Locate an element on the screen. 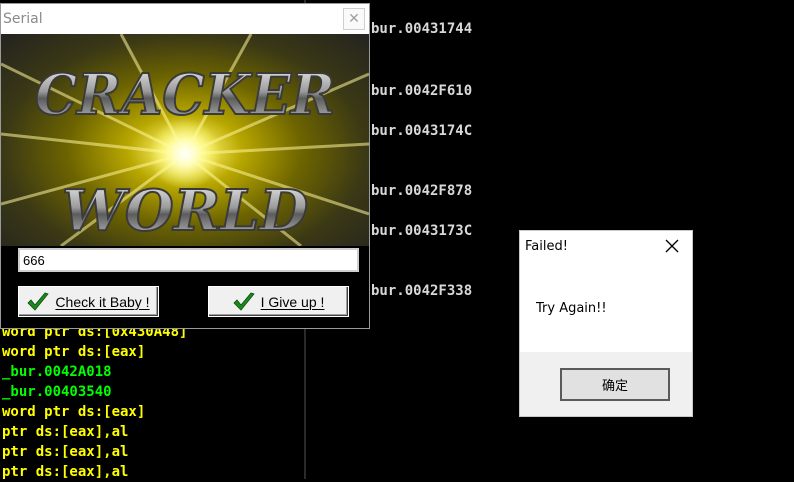 This screenshot has width=794, height=482. reference-line: bur.0043174C is located at coordinates (421, 131).